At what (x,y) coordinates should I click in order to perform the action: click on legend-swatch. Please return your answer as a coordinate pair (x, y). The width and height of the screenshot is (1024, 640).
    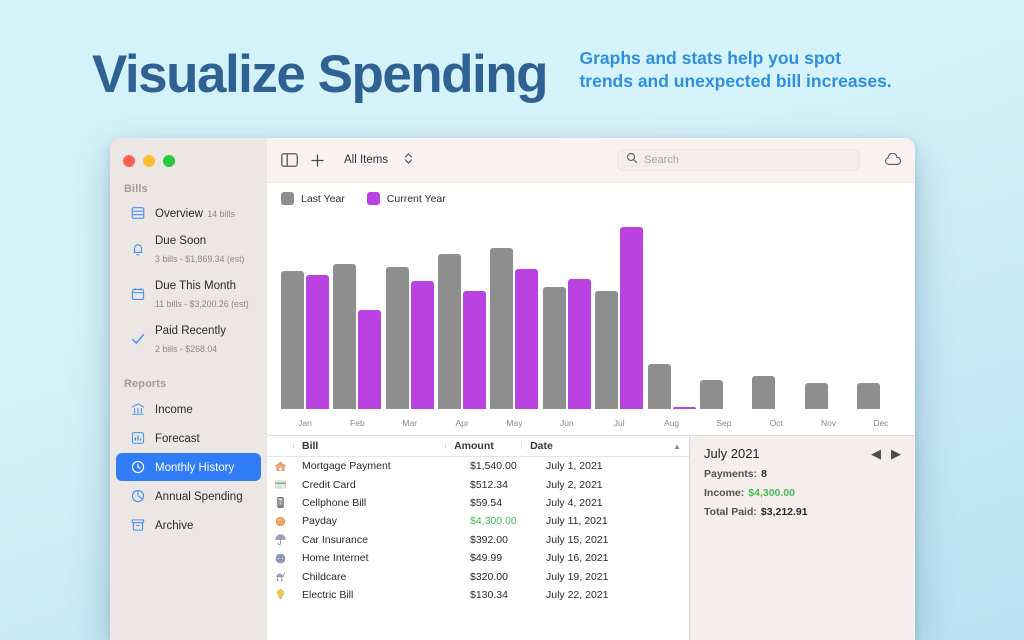
    Looking at the image, I should click on (287, 198).